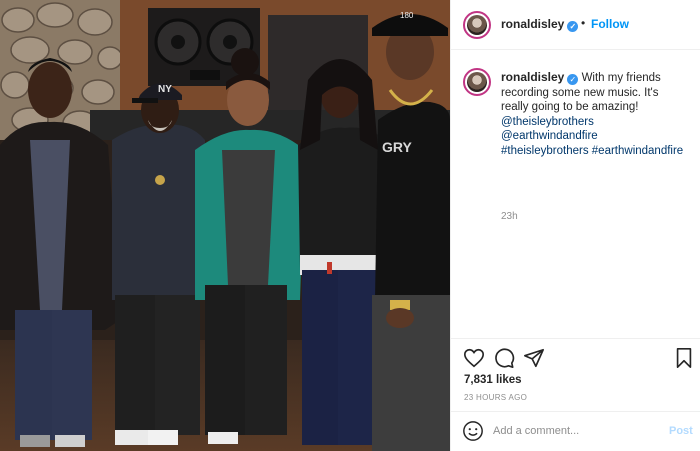  I want to click on tag-earthwindandfire: @earthwindandfire, so click(549, 136).